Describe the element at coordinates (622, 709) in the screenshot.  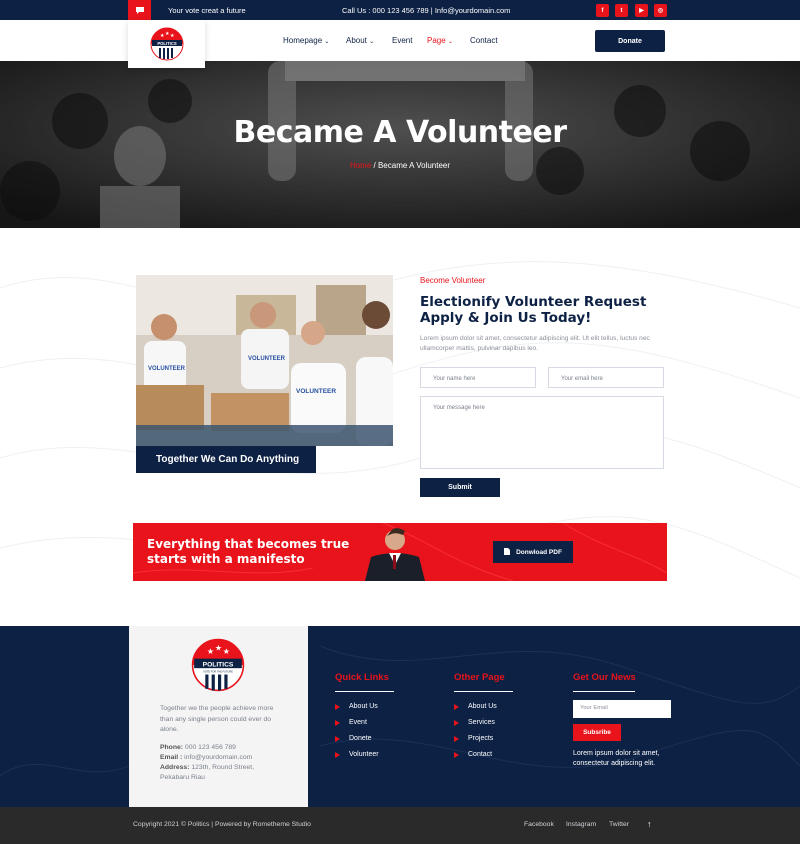
I see `newsletter-email-input: Your Email` at that location.